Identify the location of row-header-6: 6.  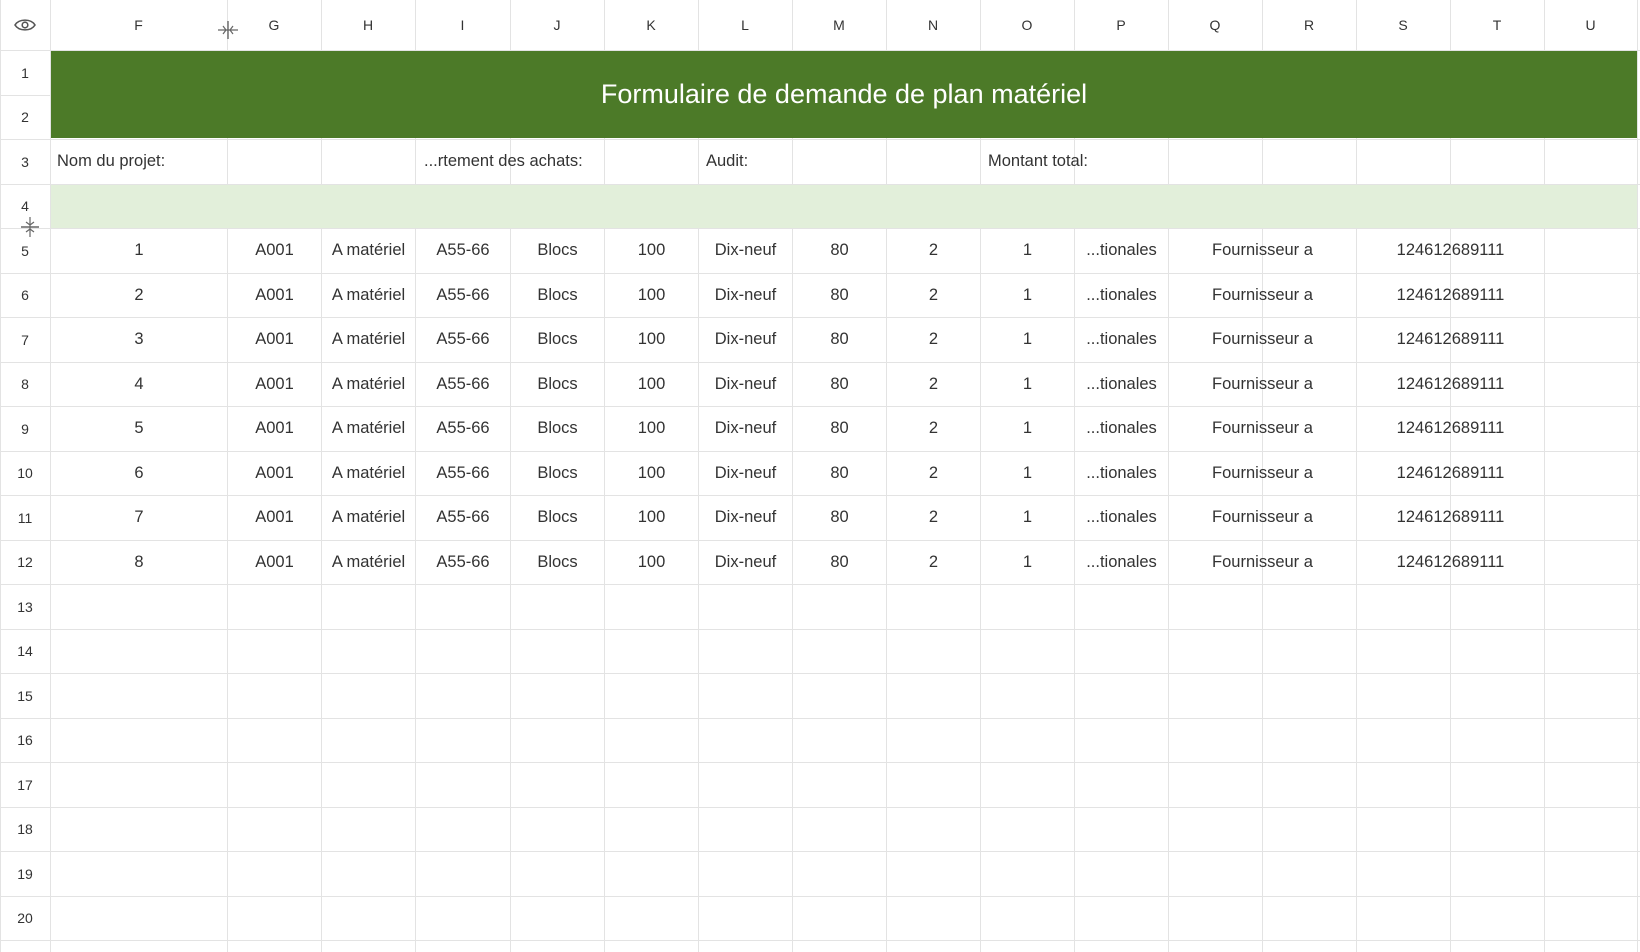
(25, 295).